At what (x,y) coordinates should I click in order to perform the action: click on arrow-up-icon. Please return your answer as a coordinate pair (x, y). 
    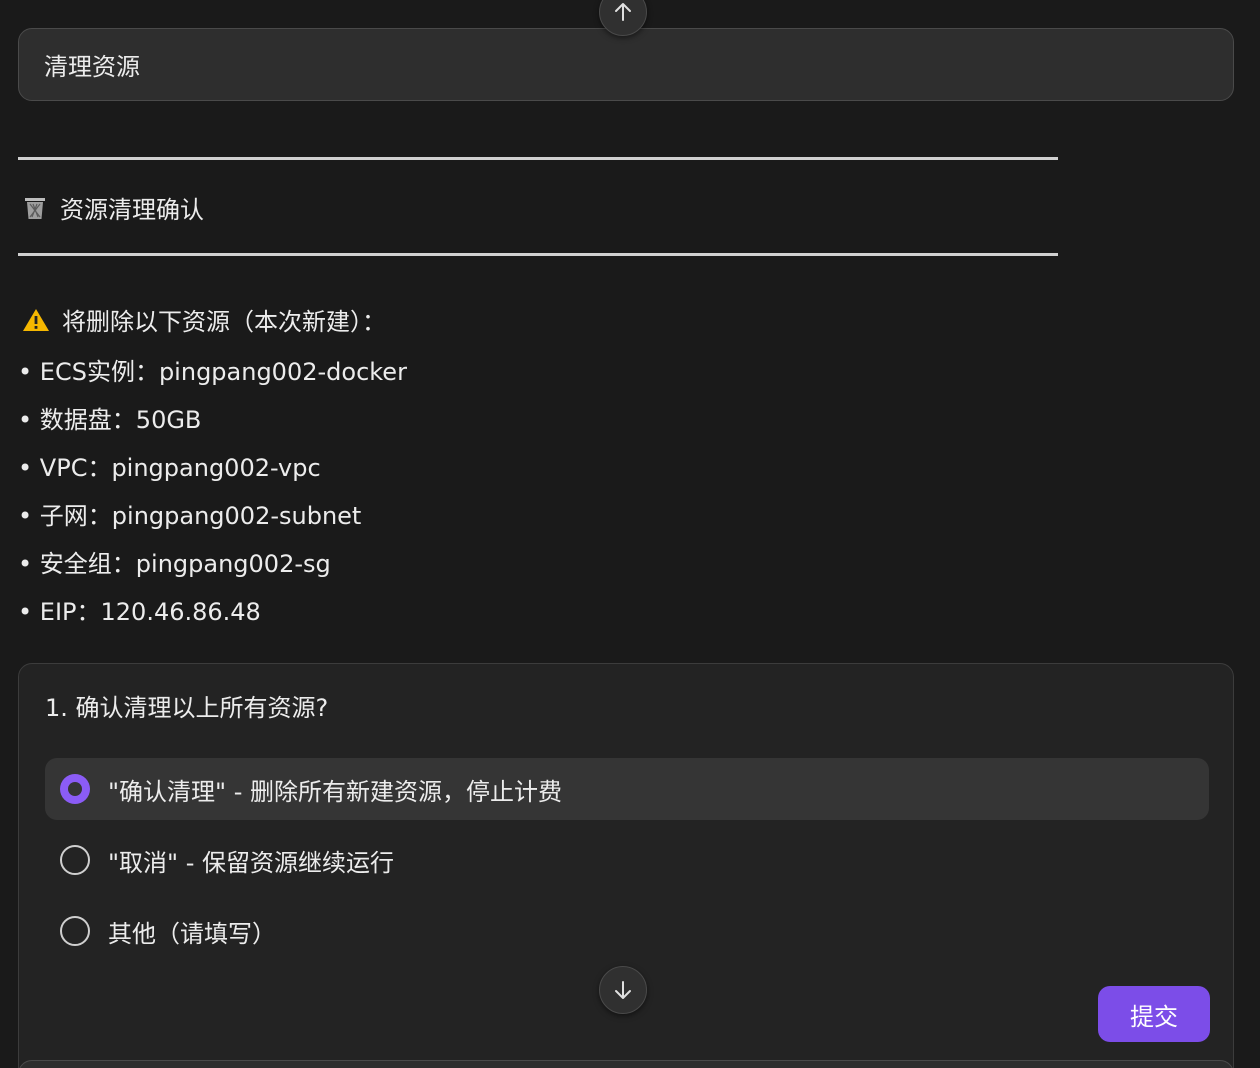
    Looking at the image, I should click on (623, 12).